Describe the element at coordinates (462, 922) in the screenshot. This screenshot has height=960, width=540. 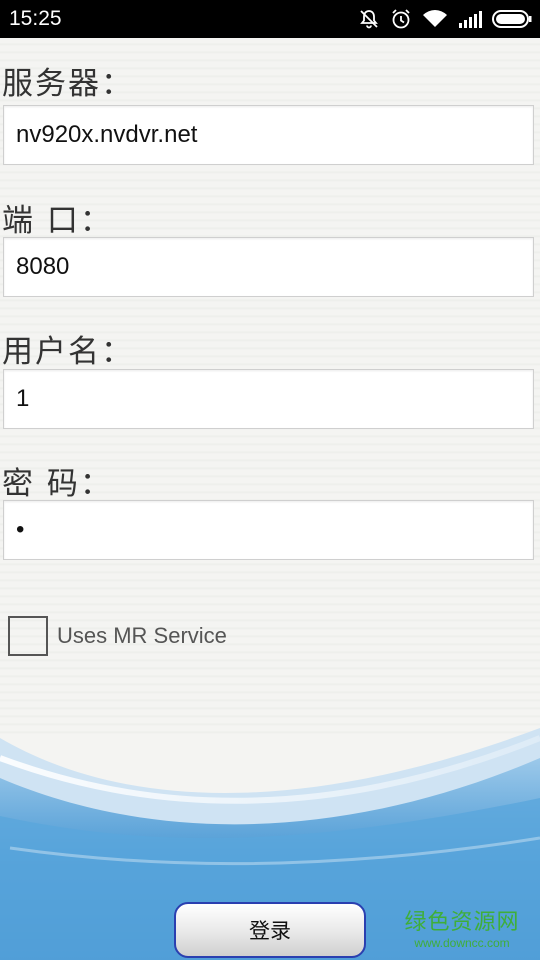
I see `watermark-main: 绿色资源网` at that location.